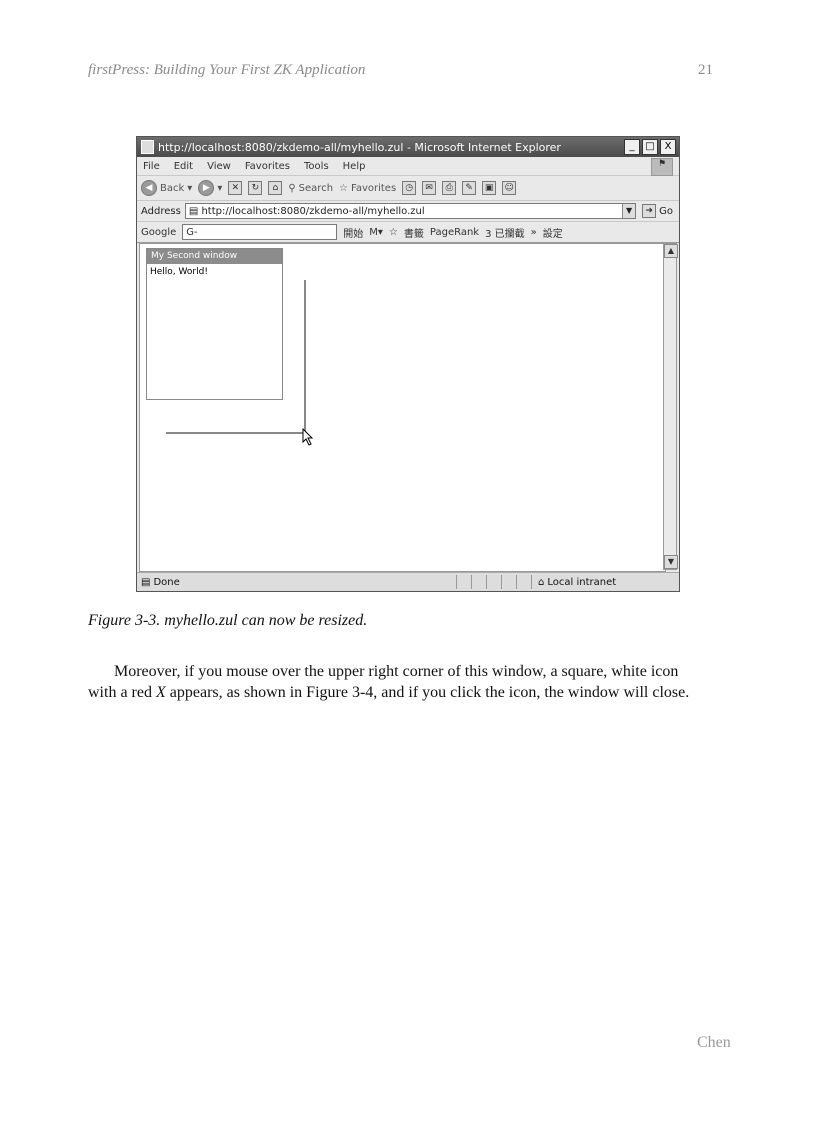 The width and height of the screenshot is (816, 1123). What do you see at coordinates (671, 562) in the screenshot?
I see `scroll-down-icon: ▼` at bounding box center [671, 562].